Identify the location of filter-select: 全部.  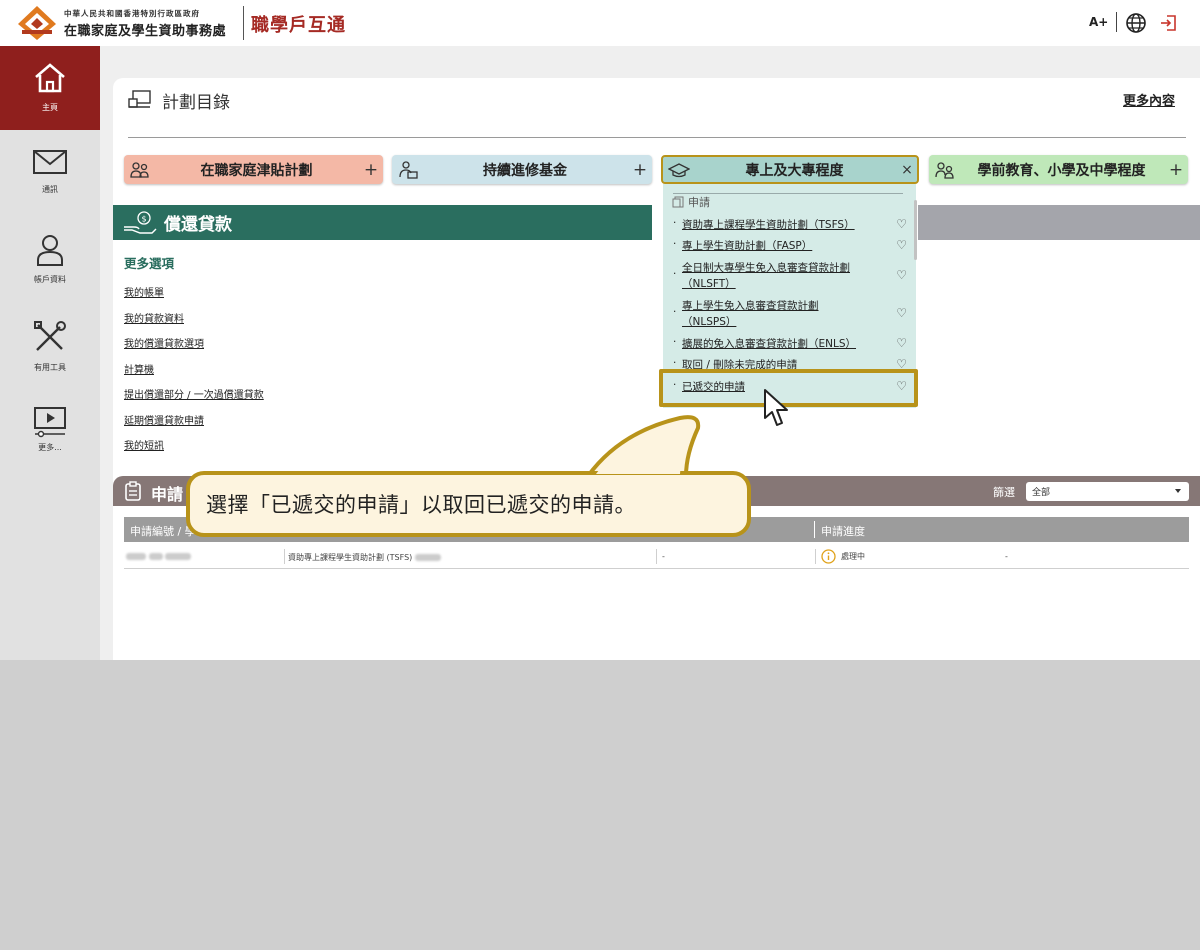
(1107, 491).